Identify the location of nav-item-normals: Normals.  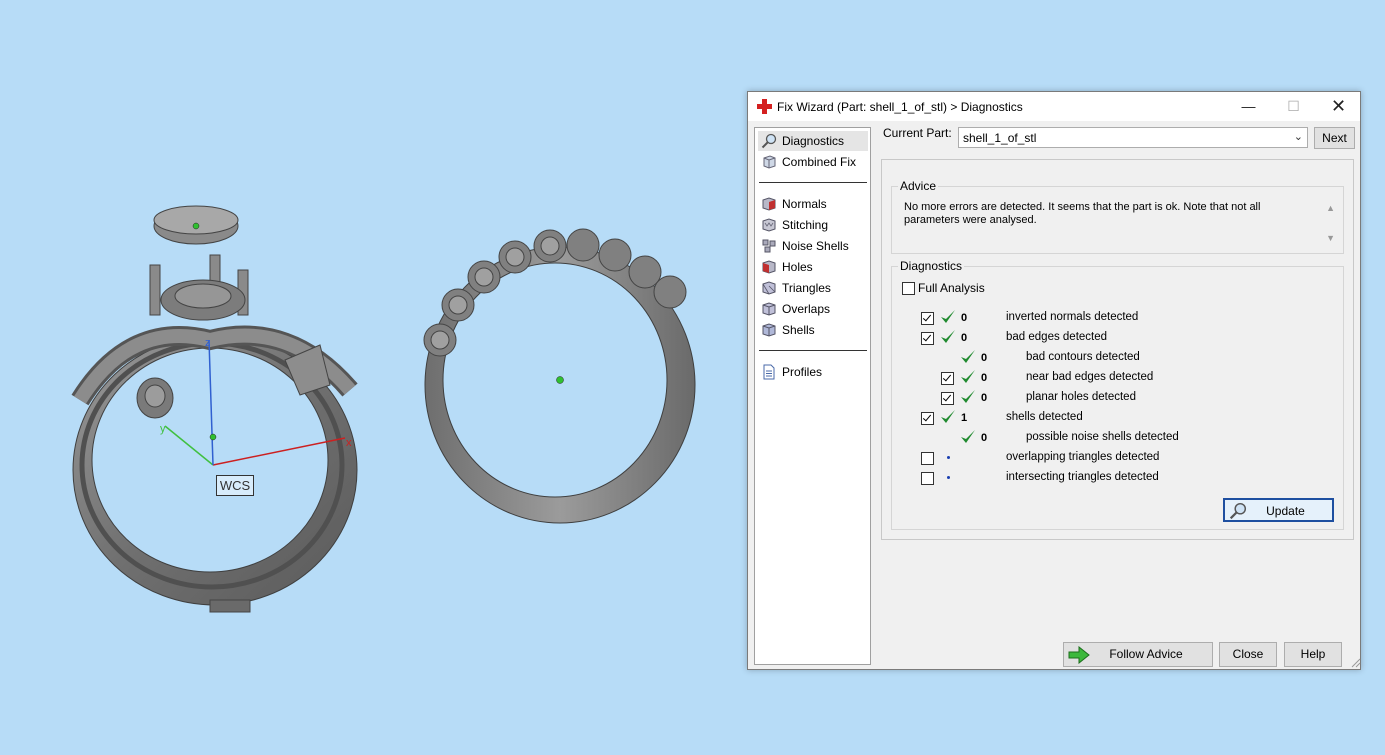
(813, 204).